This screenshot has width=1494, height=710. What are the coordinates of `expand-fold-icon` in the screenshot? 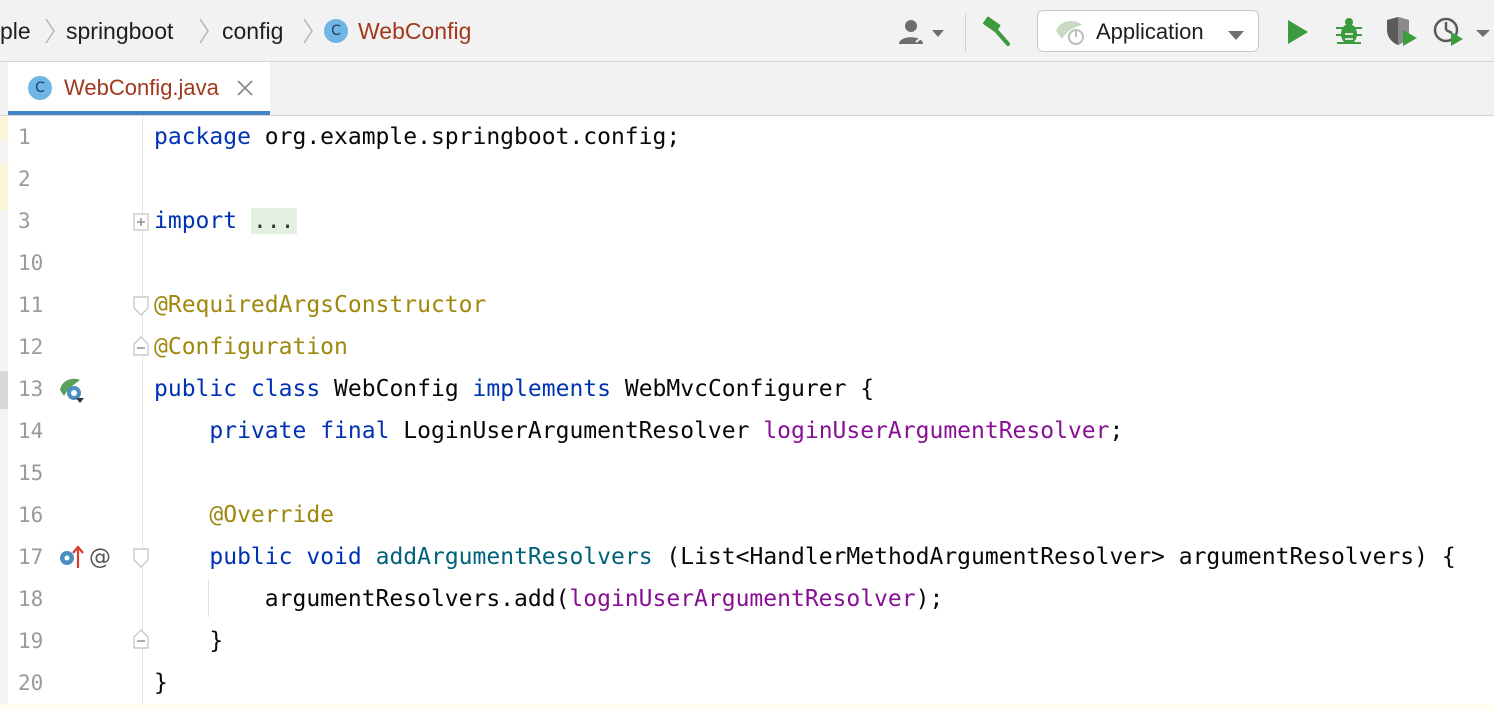 It's located at (141, 222).